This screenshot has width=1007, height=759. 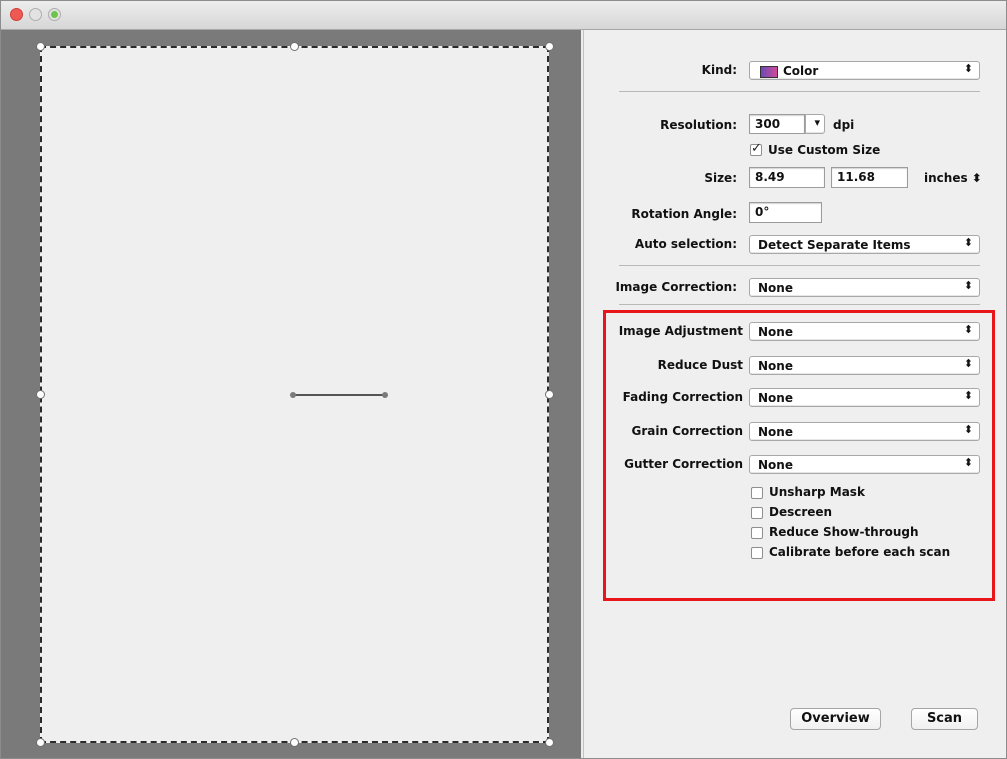 I want to click on kind-label: Kind:, so click(x=719, y=70).